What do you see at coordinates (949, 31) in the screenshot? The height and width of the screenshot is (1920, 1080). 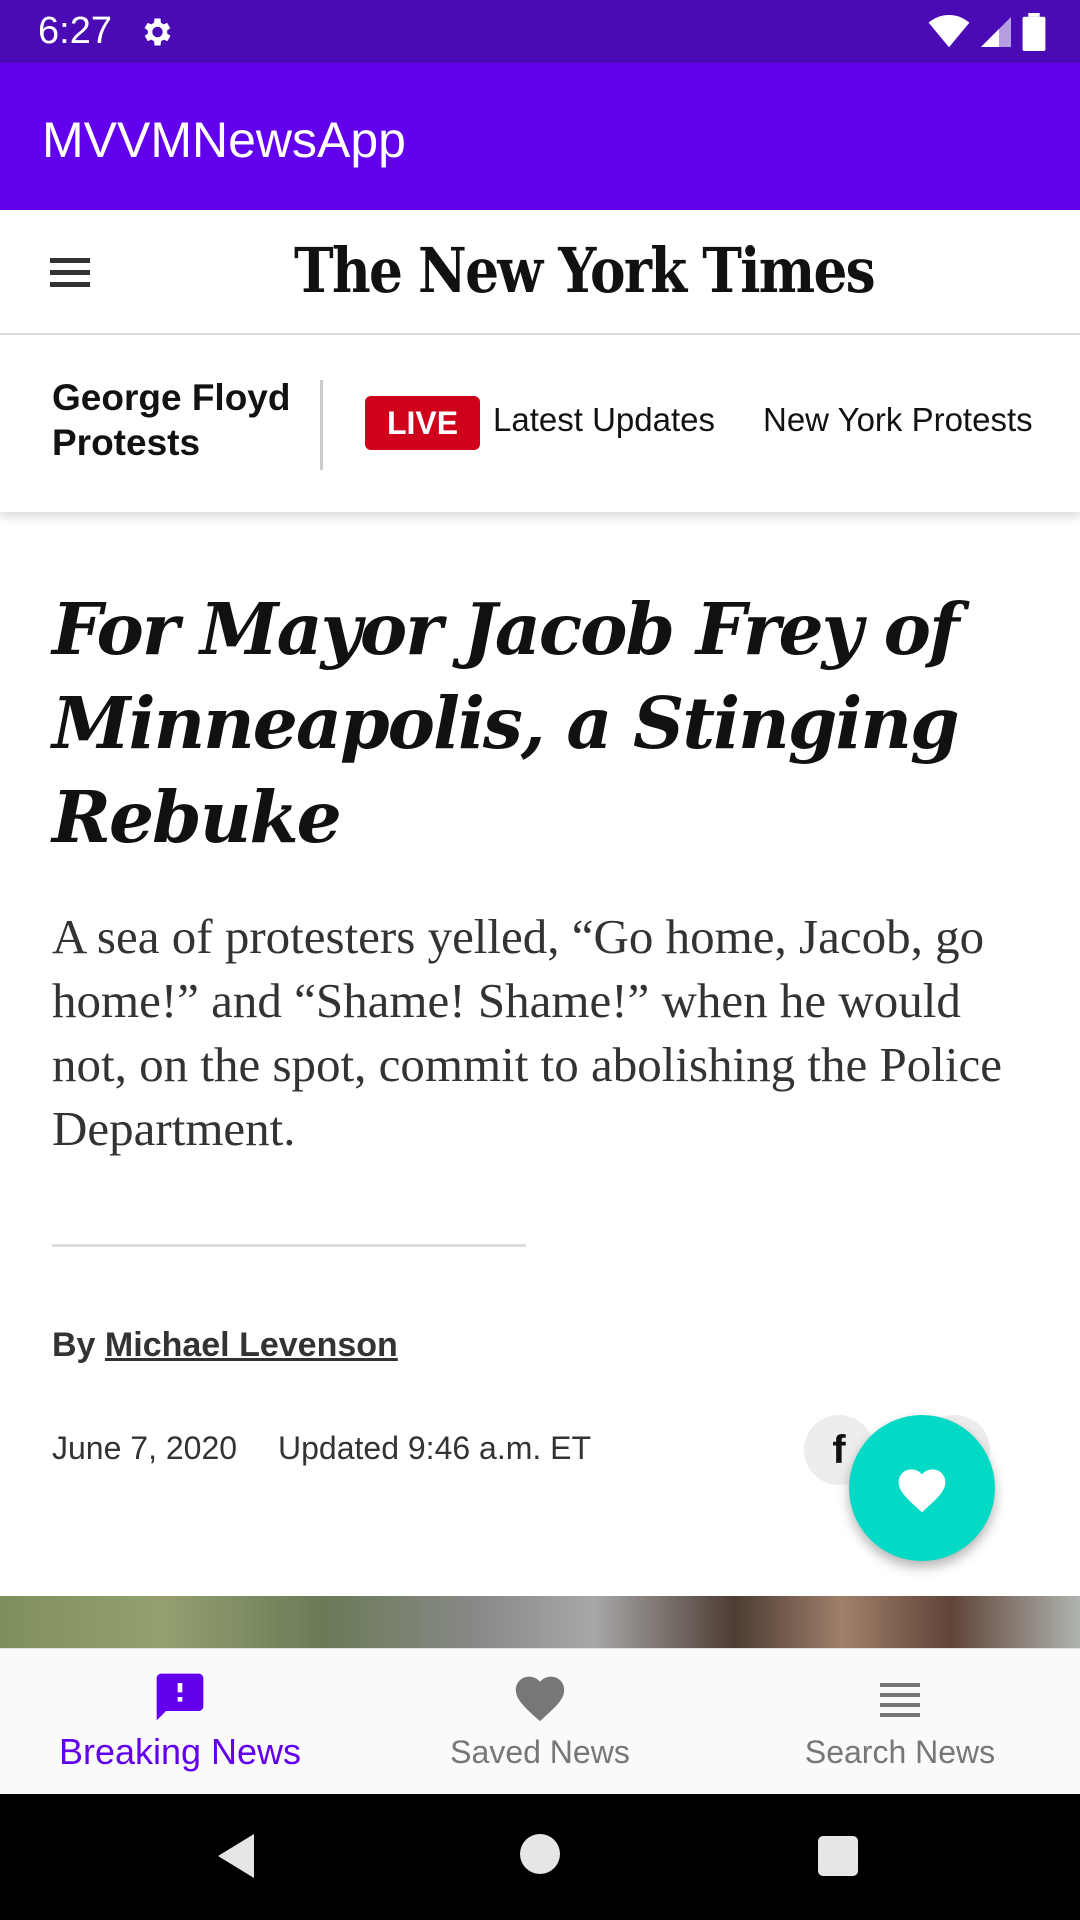 I see `wifi-icon` at bounding box center [949, 31].